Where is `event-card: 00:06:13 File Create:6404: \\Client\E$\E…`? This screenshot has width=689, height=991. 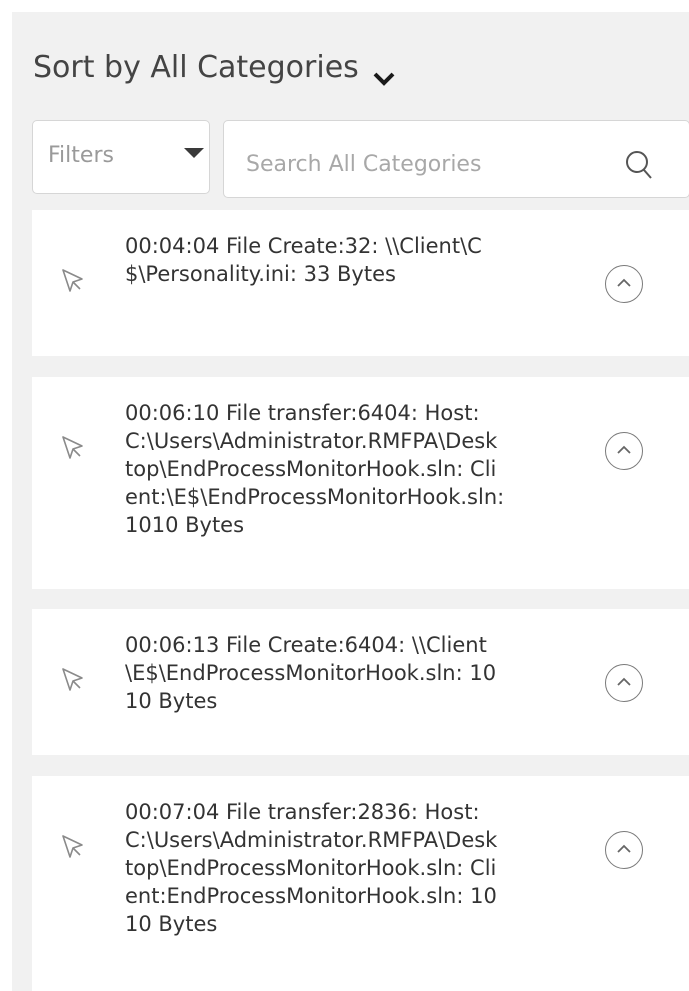
event-card: 00:06:13 File Create:6404: \\Client\E$\E… is located at coordinates (360, 682).